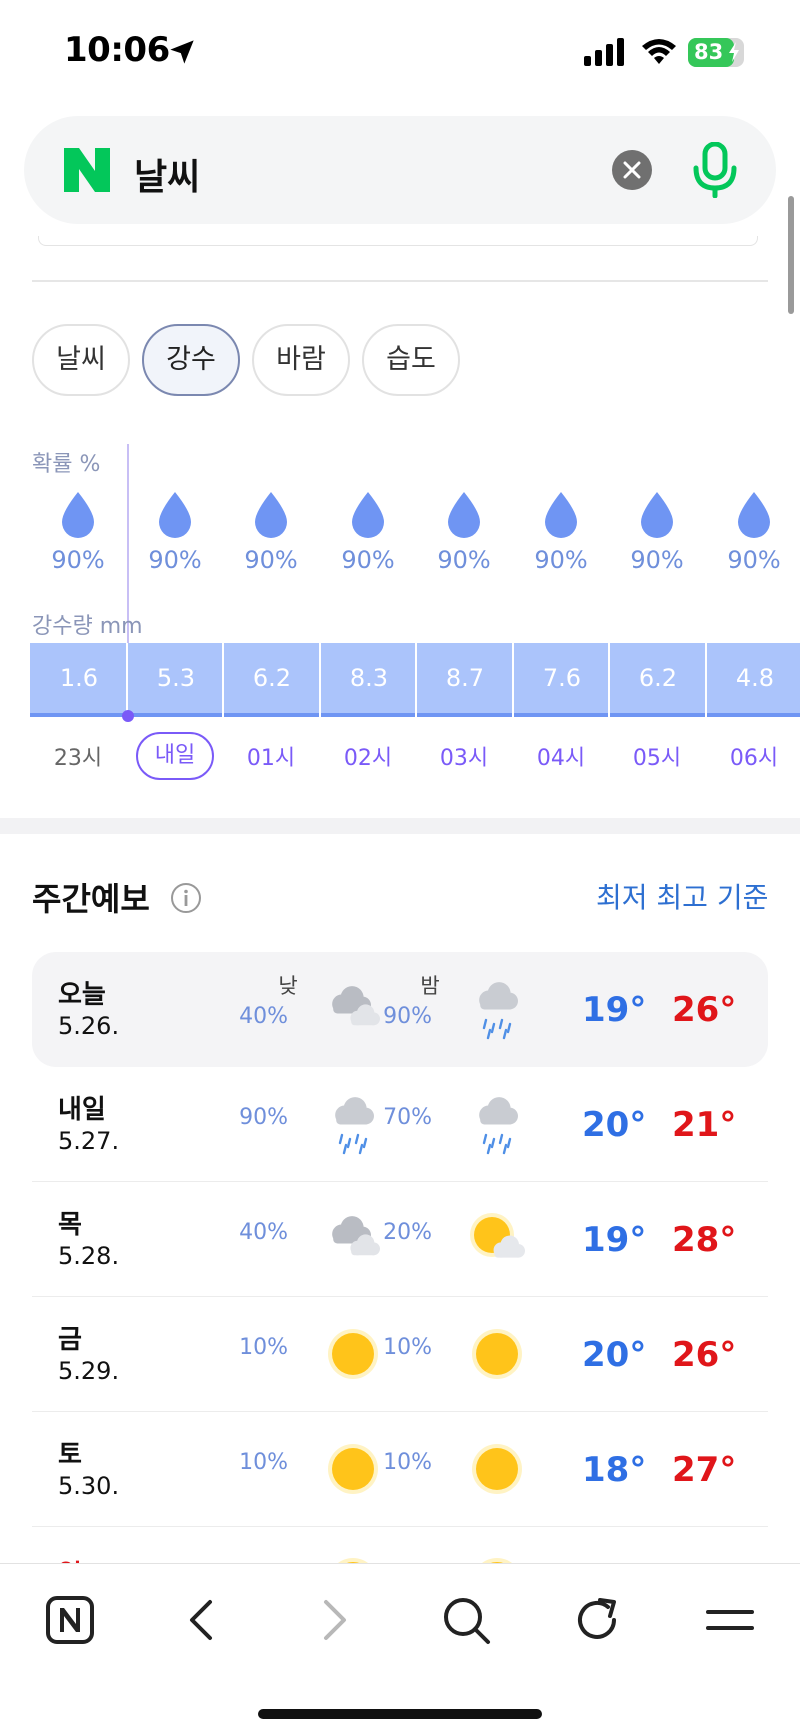  I want to click on hour-label: 04시, so click(561, 756).